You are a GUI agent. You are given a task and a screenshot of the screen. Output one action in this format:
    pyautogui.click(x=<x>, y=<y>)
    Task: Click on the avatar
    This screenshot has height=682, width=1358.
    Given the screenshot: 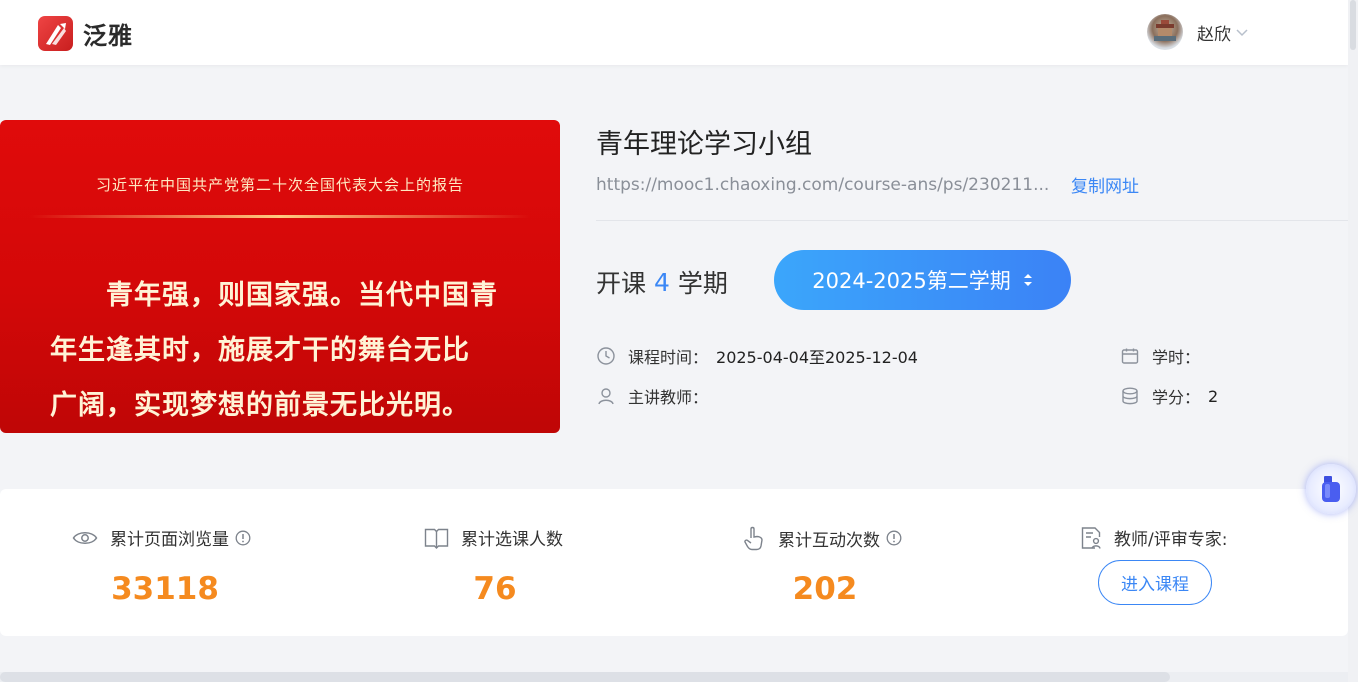 What is the action you would take?
    pyautogui.click(x=1165, y=32)
    